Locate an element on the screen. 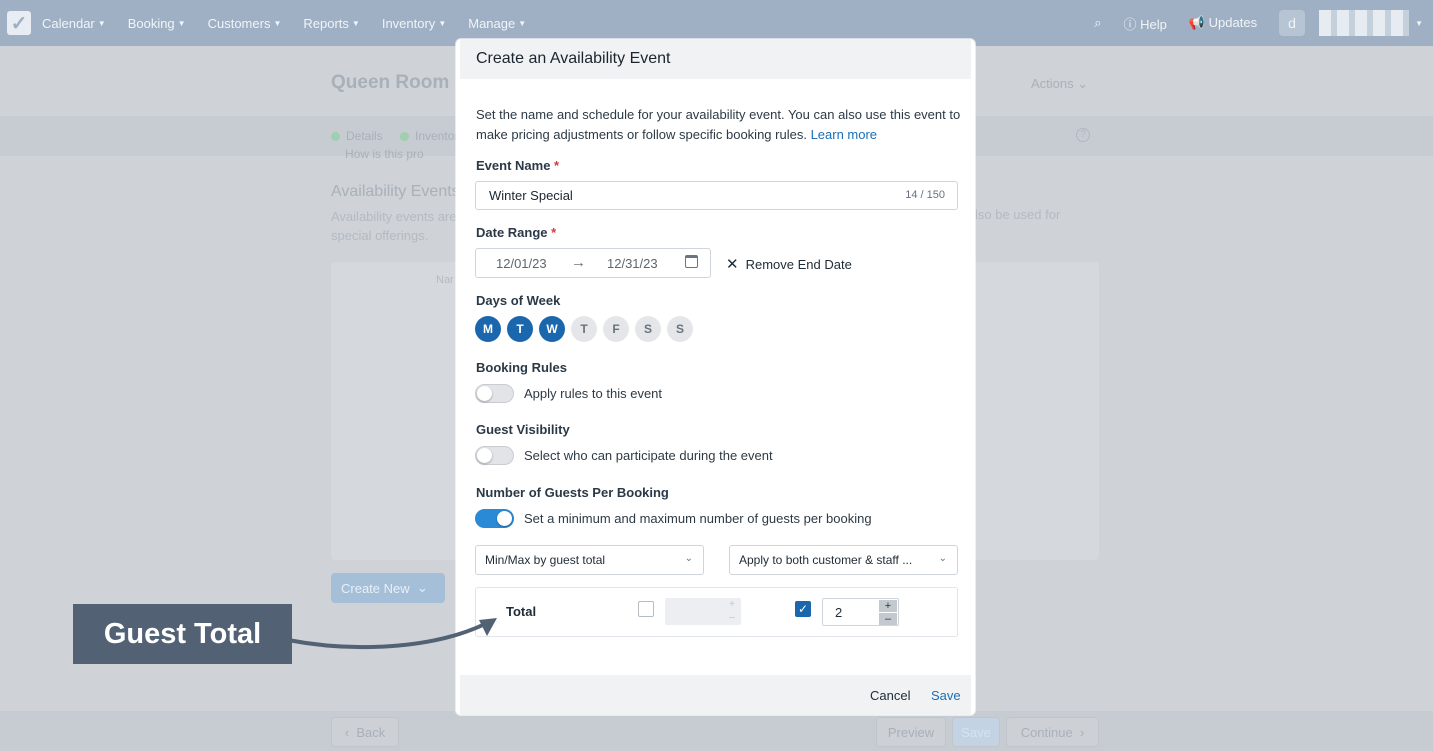 The width and height of the screenshot is (1433, 751). avatar: d is located at coordinates (1292, 23).